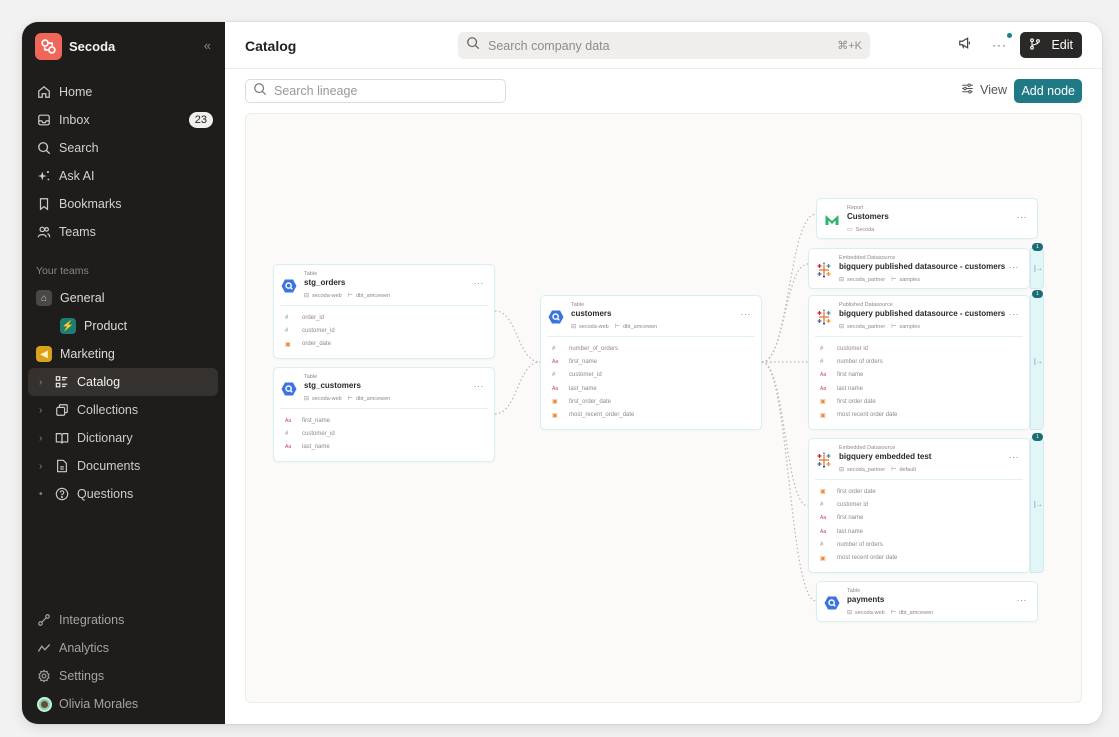  What do you see at coordinates (549, 45) in the screenshot?
I see `search-placeholder: Search company data` at bounding box center [549, 45].